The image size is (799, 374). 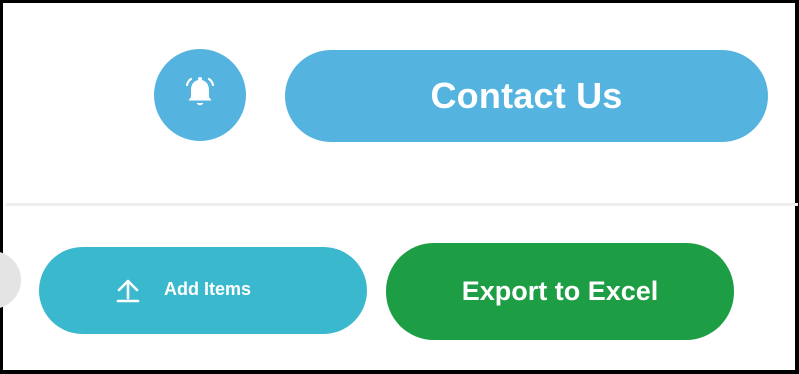 What do you see at coordinates (10, 280) in the screenshot?
I see `partial-circle-button` at bounding box center [10, 280].